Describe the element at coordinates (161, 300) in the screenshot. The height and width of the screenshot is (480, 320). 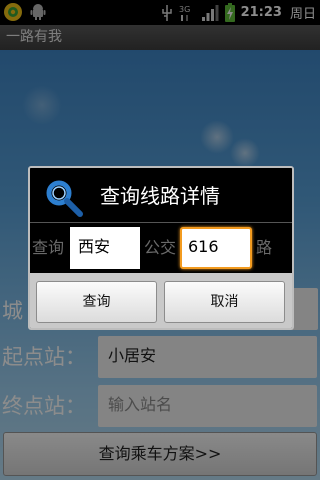
I see `dialog-button-bar: 查询 取消` at that location.